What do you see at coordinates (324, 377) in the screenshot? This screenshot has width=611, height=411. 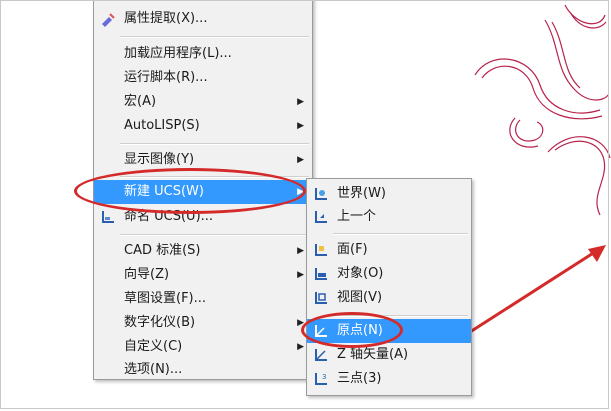 I see `svg-text: 3` at bounding box center [324, 377].